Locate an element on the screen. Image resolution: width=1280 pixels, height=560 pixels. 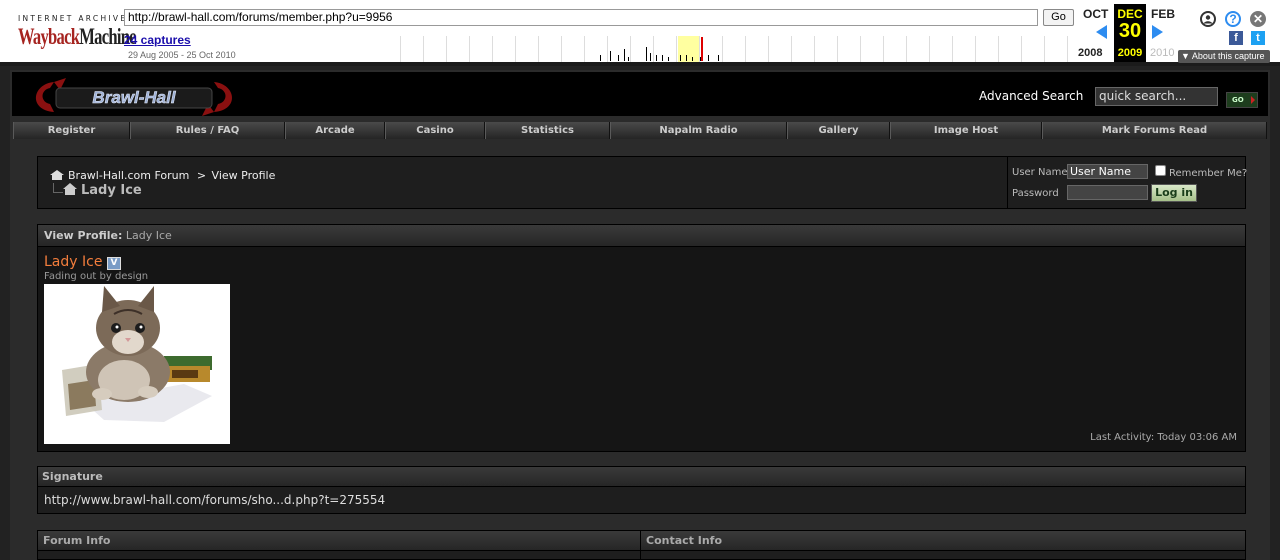
about-capture-button: ▼ About this capture is located at coordinates (1224, 56).